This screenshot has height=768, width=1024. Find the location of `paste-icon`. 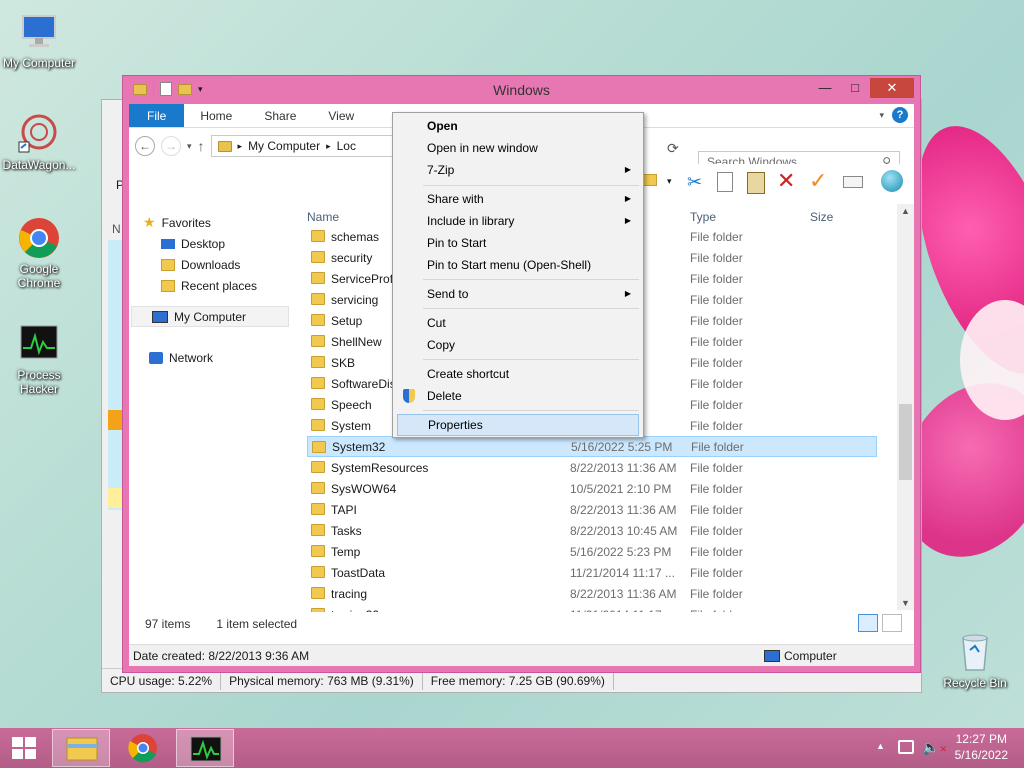

paste-icon is located at coordinates (756, 183).